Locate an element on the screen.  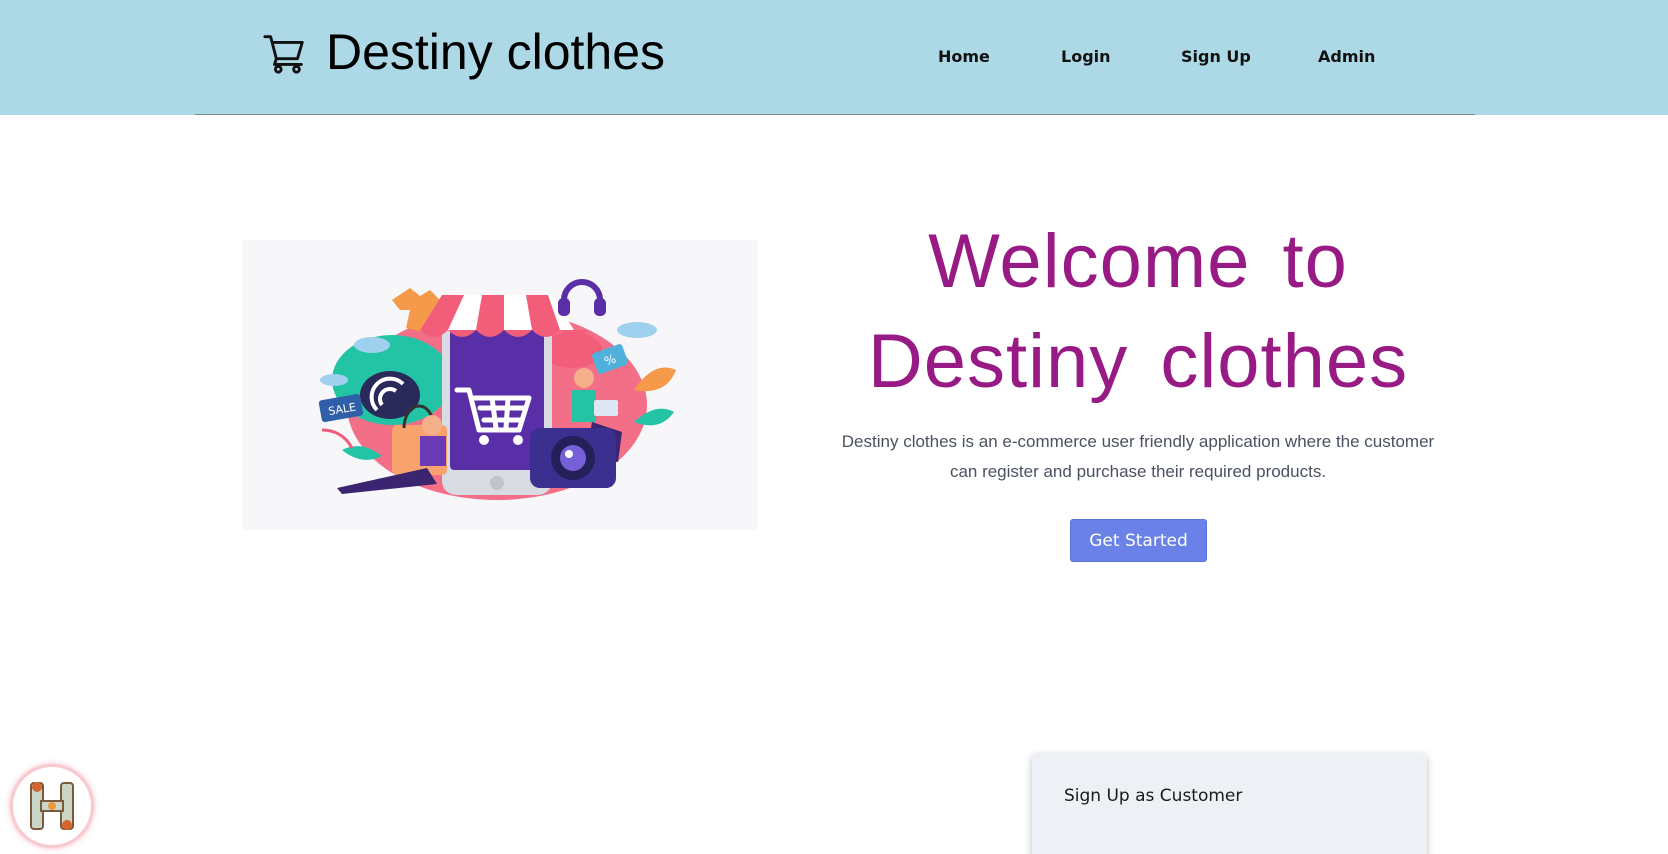
nav-admin-link: Admin is located at coordinates (1346, 56).